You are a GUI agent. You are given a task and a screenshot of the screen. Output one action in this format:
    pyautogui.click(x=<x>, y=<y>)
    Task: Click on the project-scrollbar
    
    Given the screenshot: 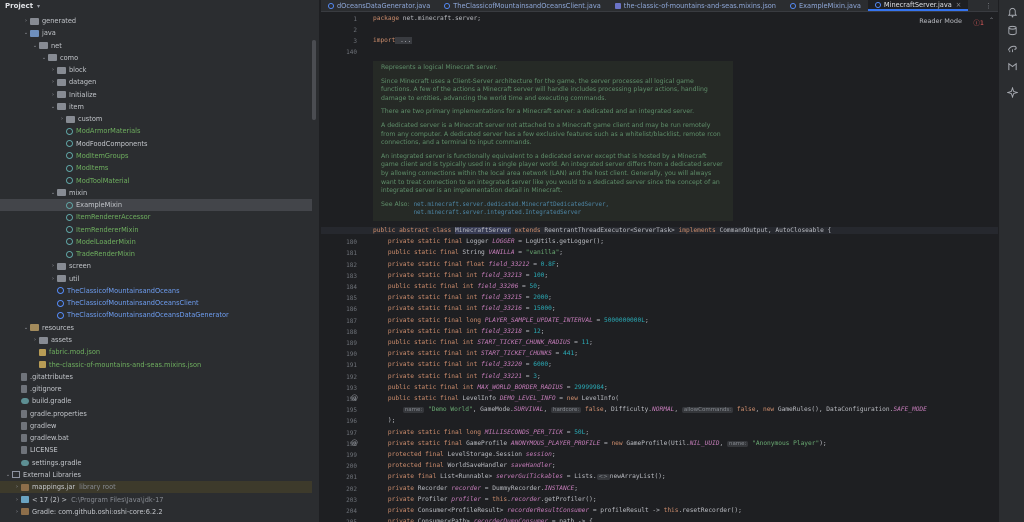 What is the action you would take?
    pyautogui.click(x=314, y=80)
    